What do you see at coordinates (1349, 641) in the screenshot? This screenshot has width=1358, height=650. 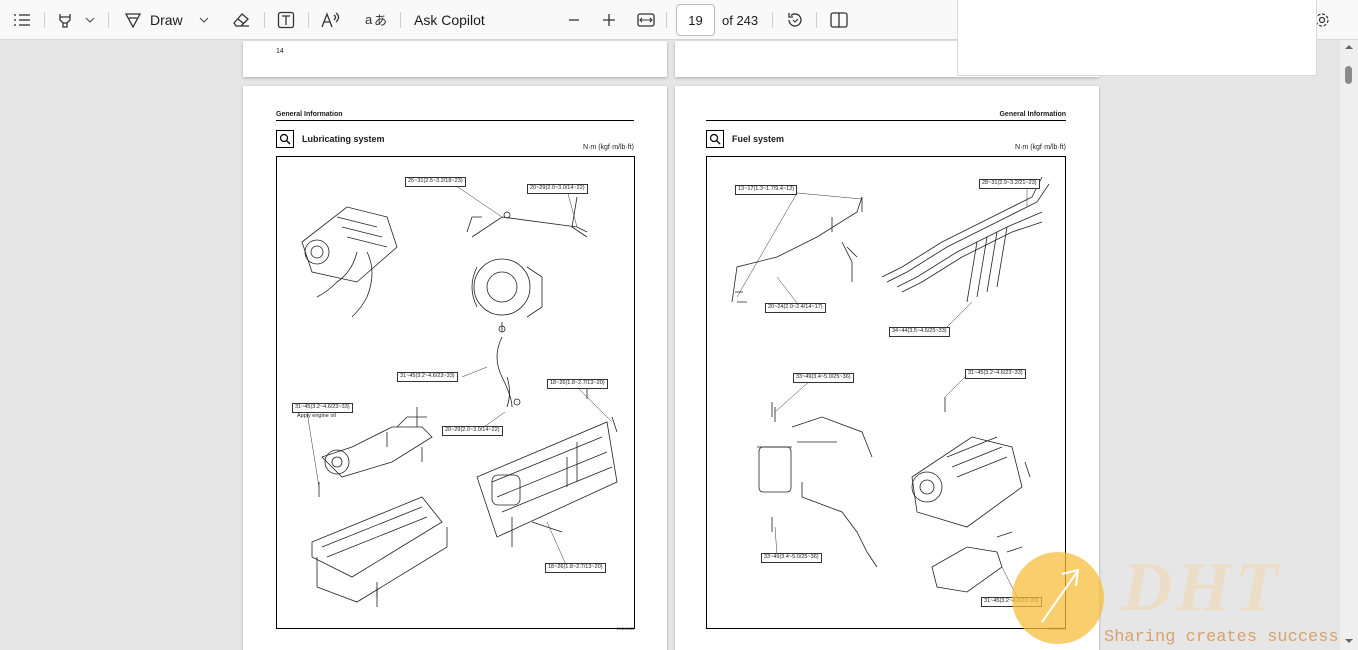 I see `scroll-down-icon` at bounding box center [1349, 641].